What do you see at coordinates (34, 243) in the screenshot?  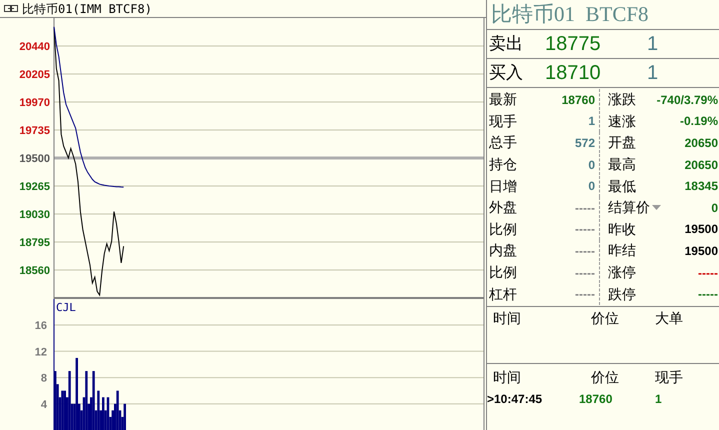 I see `axis-label: 18795` at bounding box center [34, 243].